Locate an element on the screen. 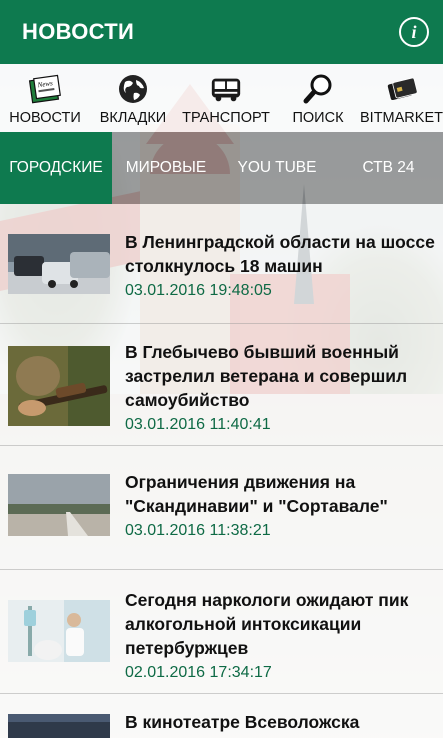 The image size is (443, 738). globe-icon is located at coordinates (133, 89).